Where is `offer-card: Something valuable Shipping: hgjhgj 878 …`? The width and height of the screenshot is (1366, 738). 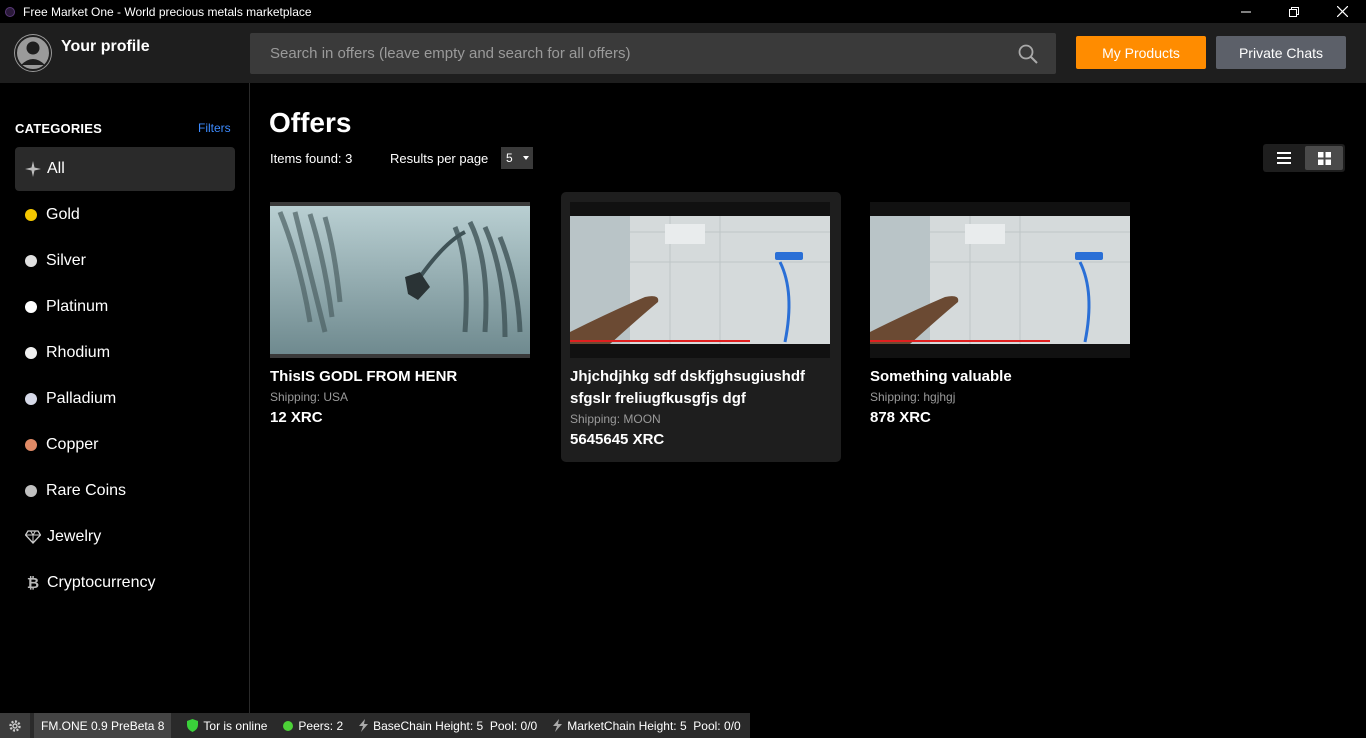
offer-card: Something valuable Shipping: hgjhgj 878 … is located at coordinates (1001, 327).